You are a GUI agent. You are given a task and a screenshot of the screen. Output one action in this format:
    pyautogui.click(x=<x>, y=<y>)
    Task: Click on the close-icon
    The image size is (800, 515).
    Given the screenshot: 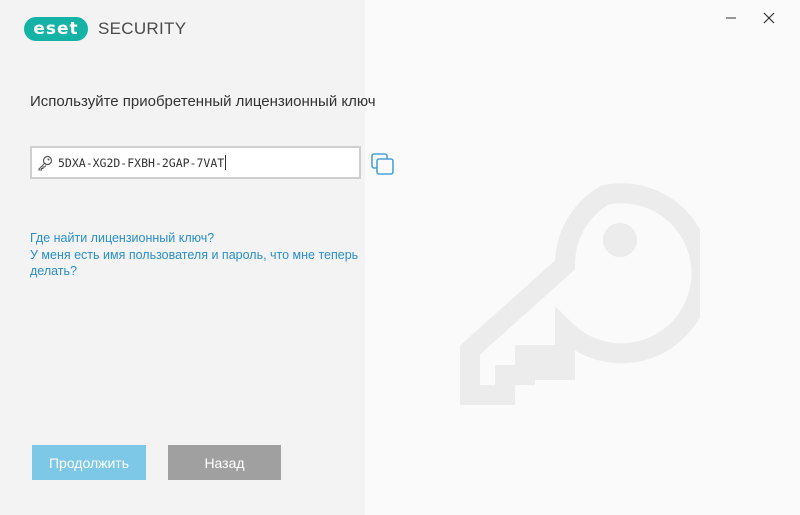 What is the action you would take?
    pyautogui.click(x=769, y=18)
    